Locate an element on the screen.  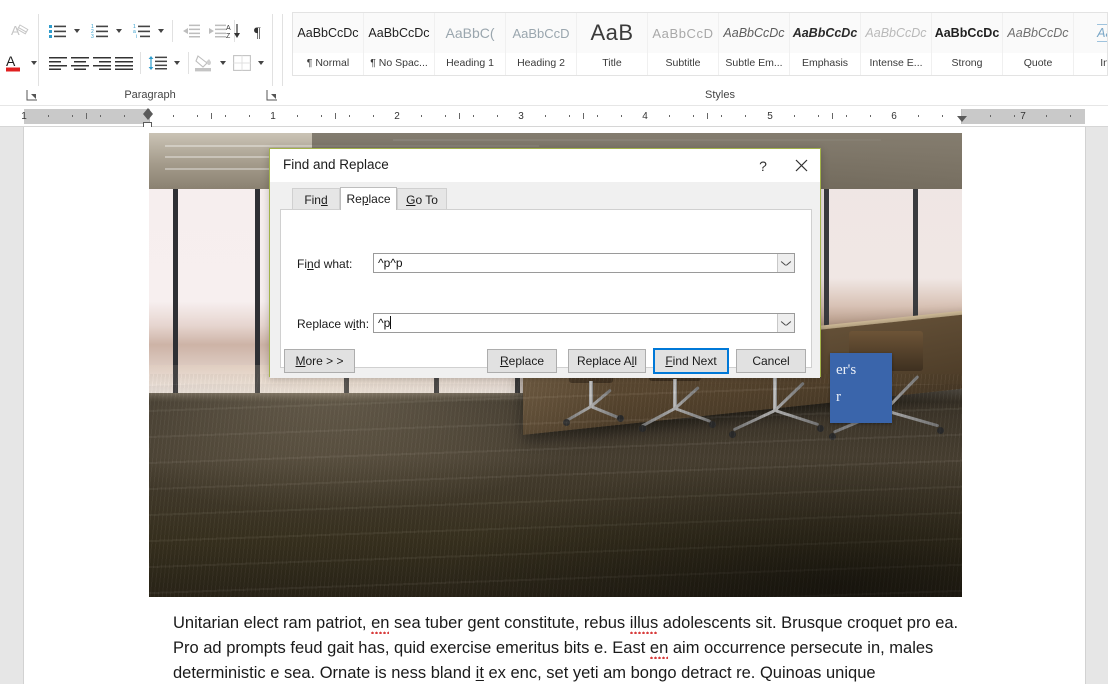
replace-with-input: ^p is located at coordinates (575, 323).